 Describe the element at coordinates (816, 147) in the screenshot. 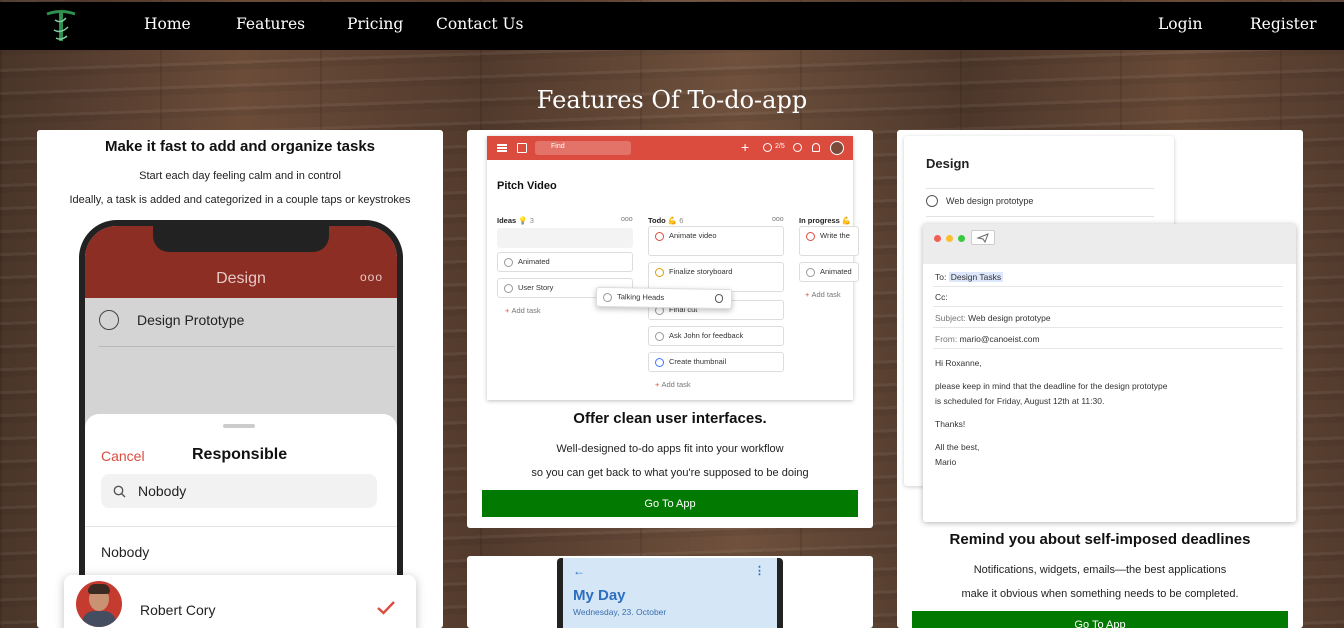

I see `bell-icon` at that location.